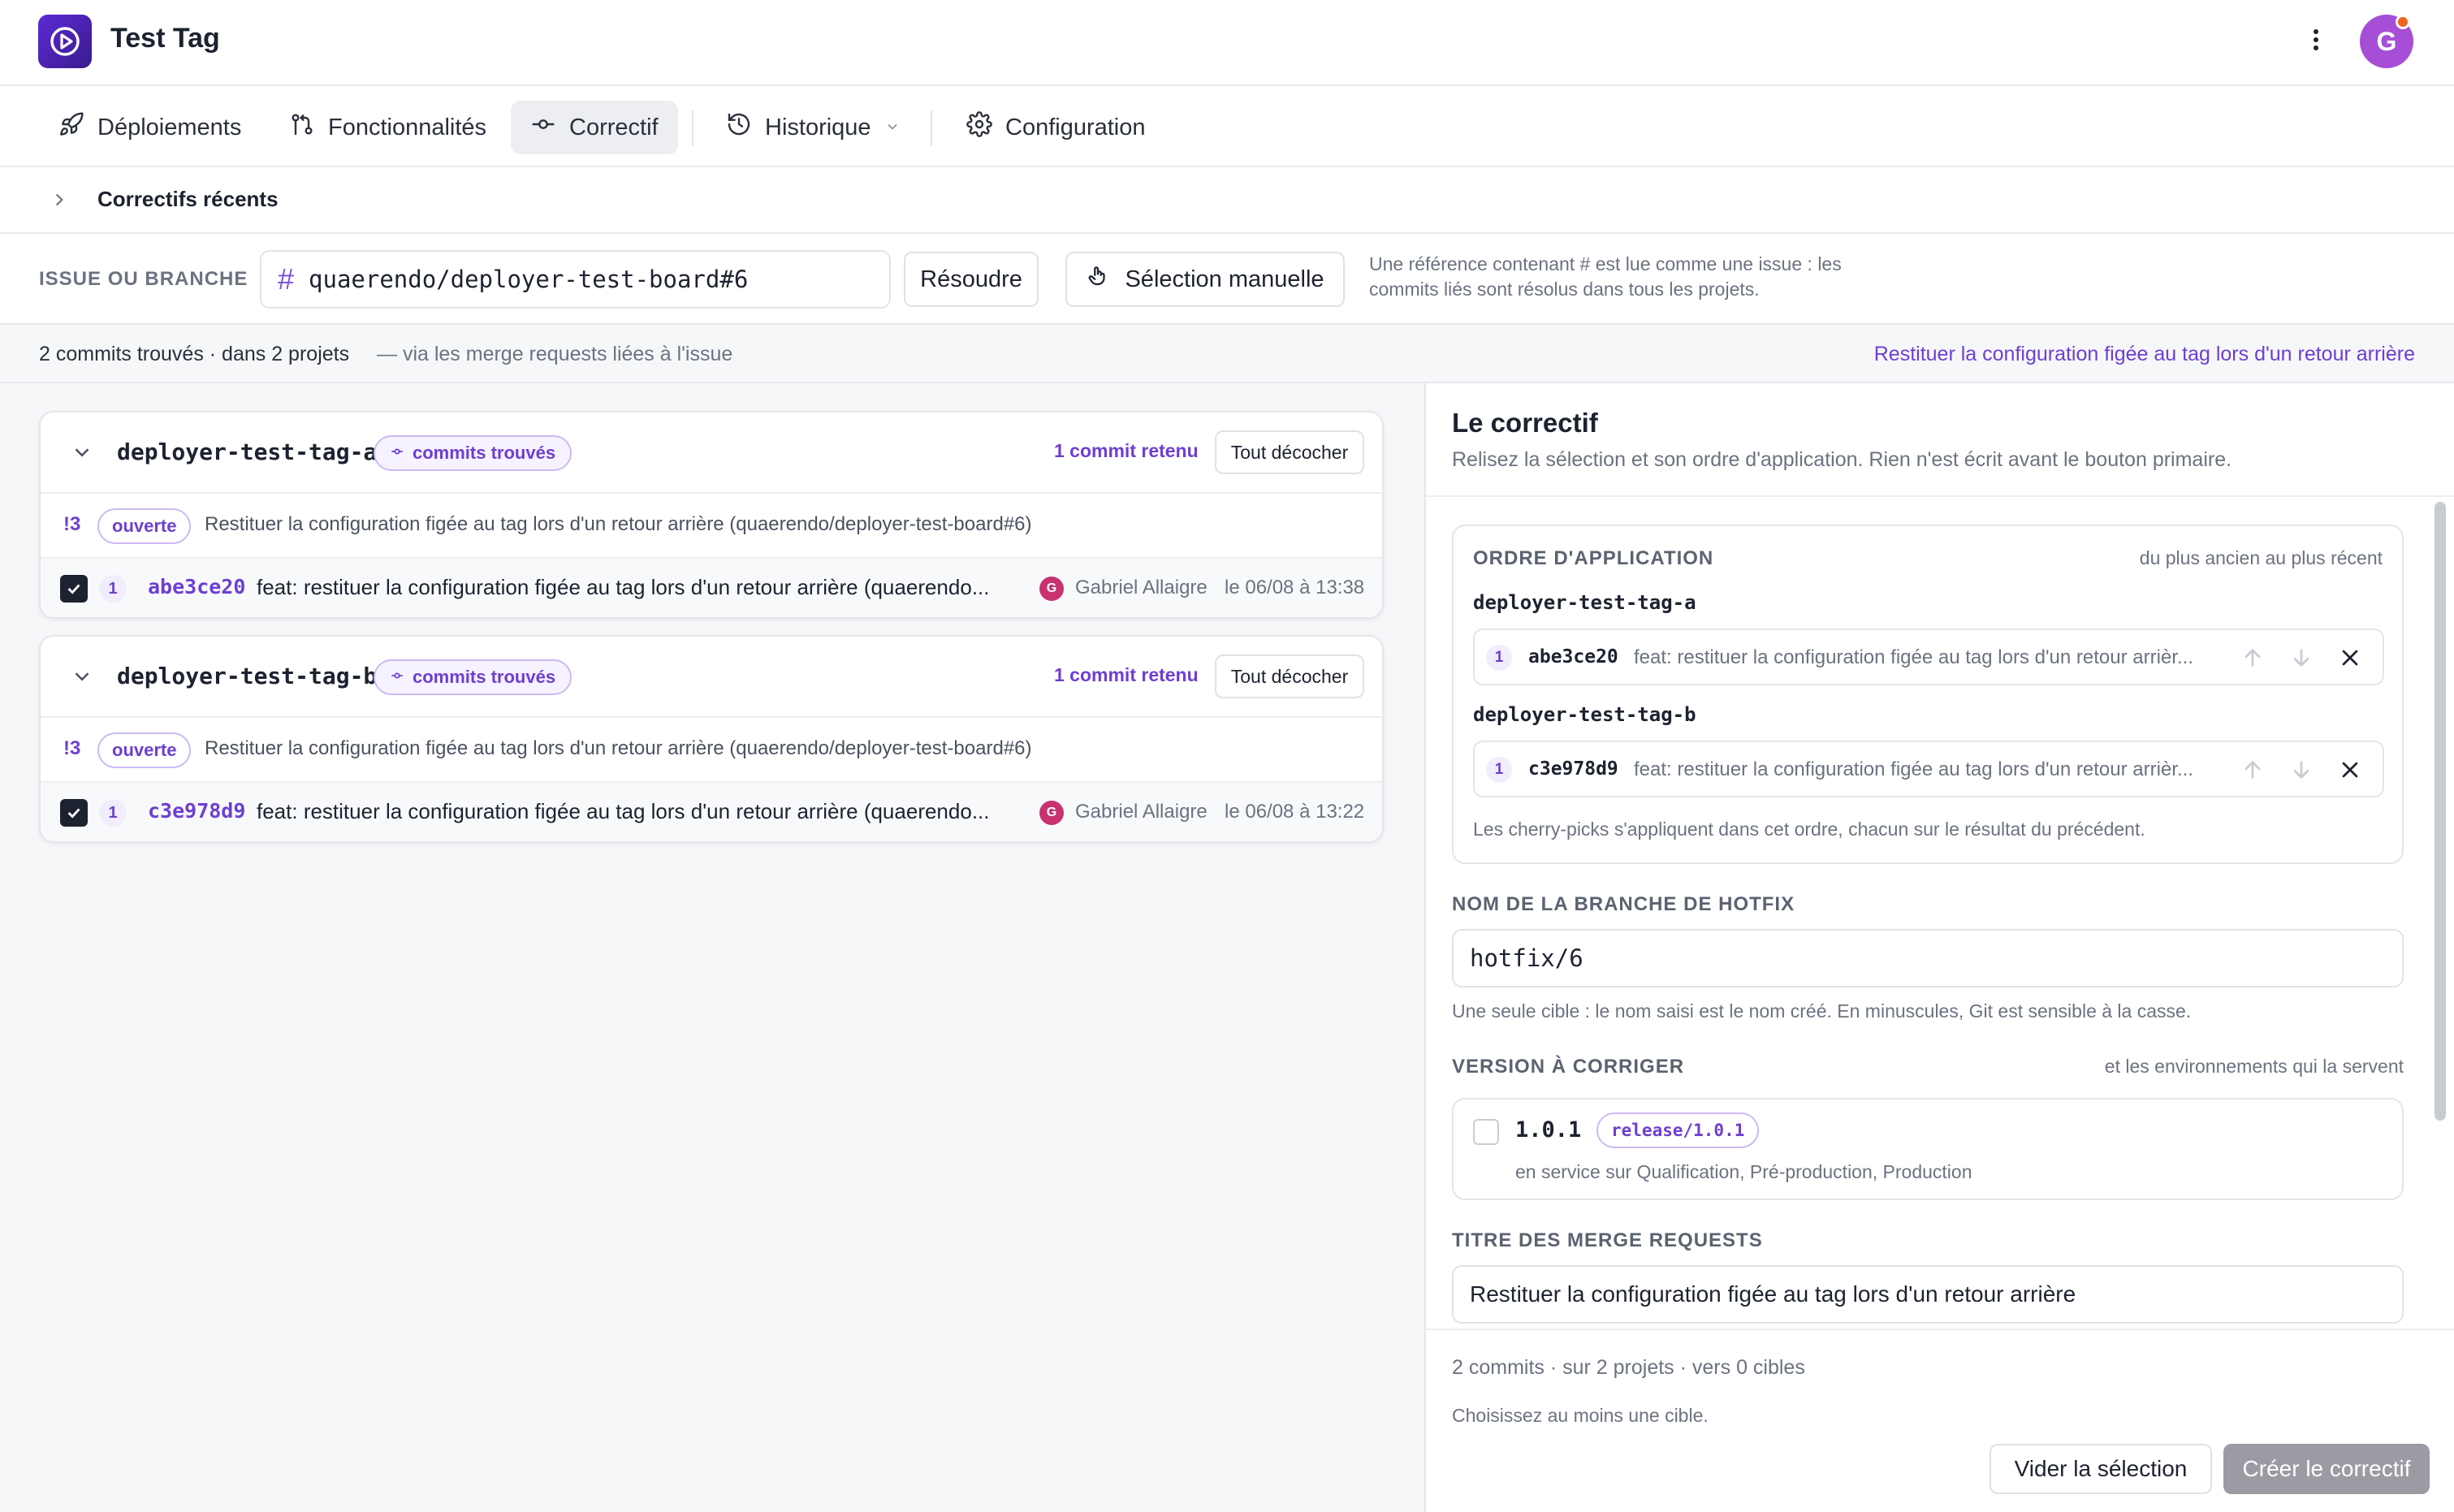 The width and height of the screenshot is (2454, 1512). What do you see at coordinates (1607, 1240) in the screenshot?
I see `mr-title-label: TITRE DES MERGE REQUESTS` at bounding box center [1607, 1240].